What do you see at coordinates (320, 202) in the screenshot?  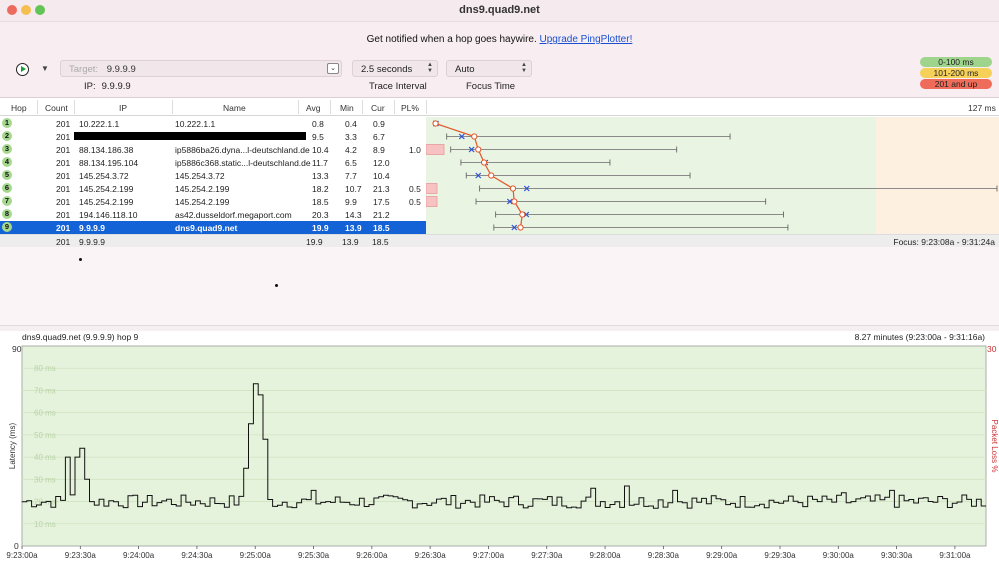 I see `cell-avg: 18.5` at bounding box center [320, 202].